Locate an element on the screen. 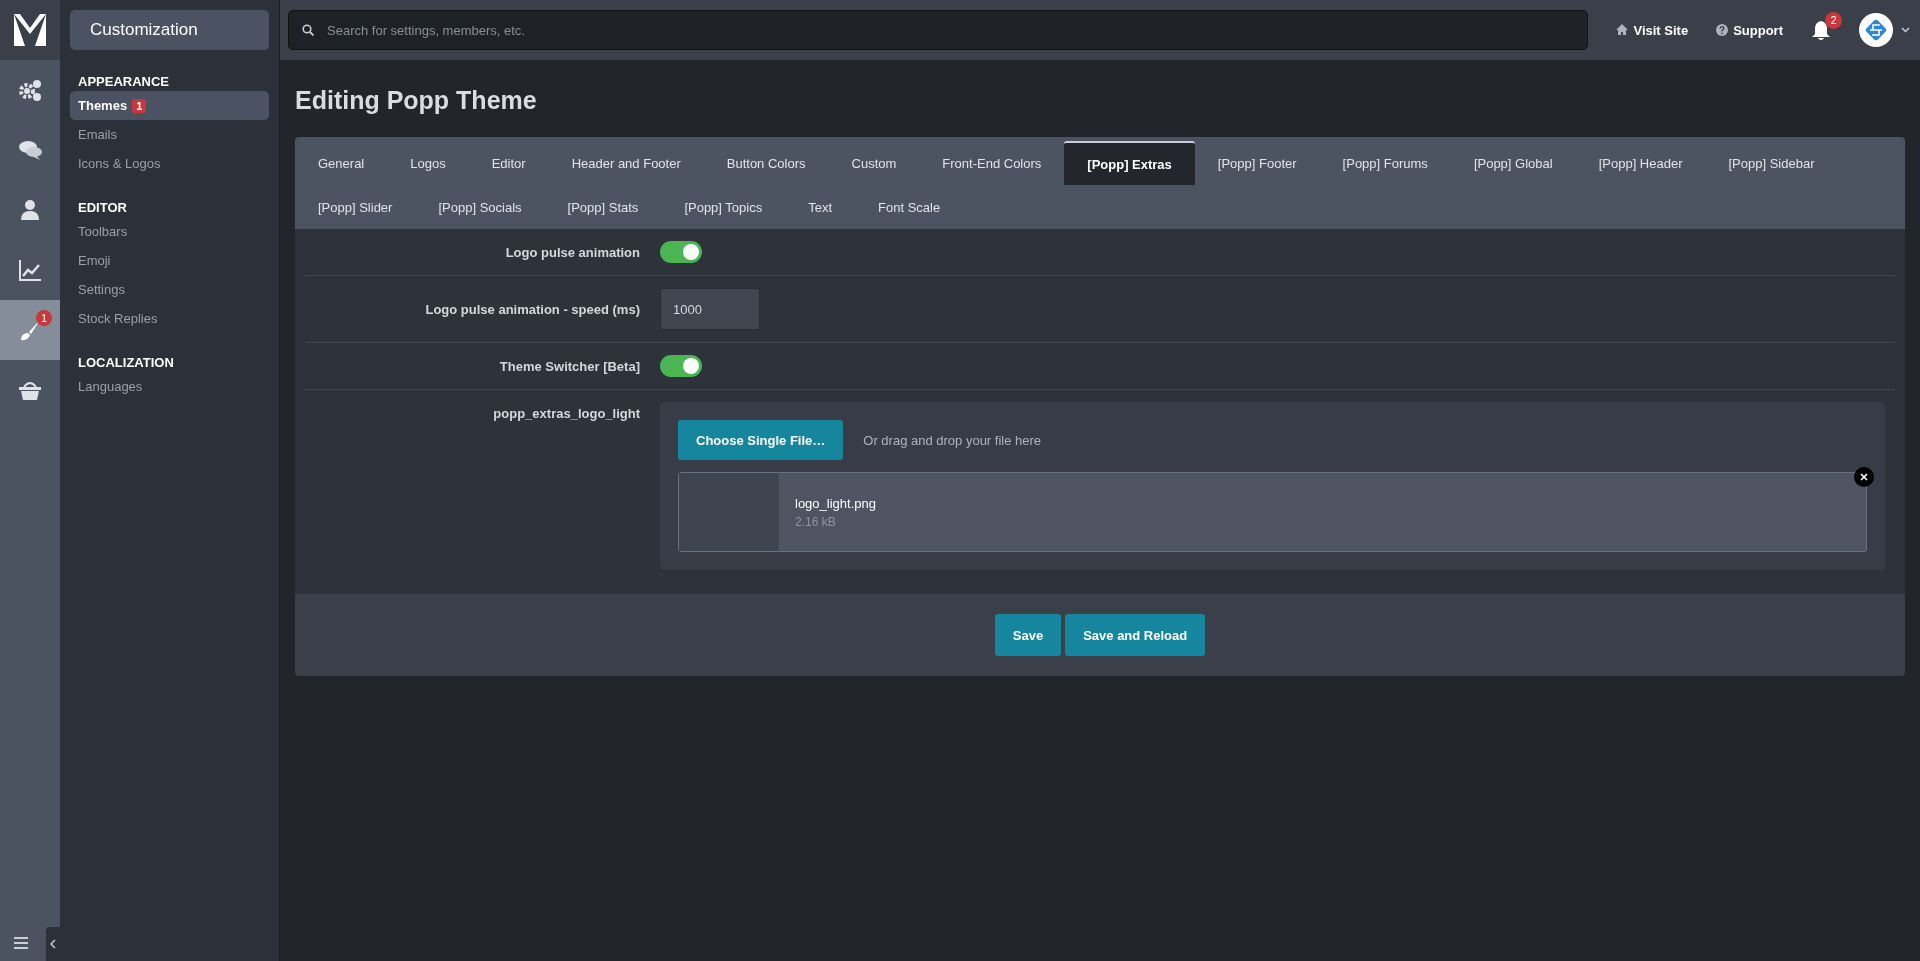  bell-icon is located at coordinates (1821, 30).